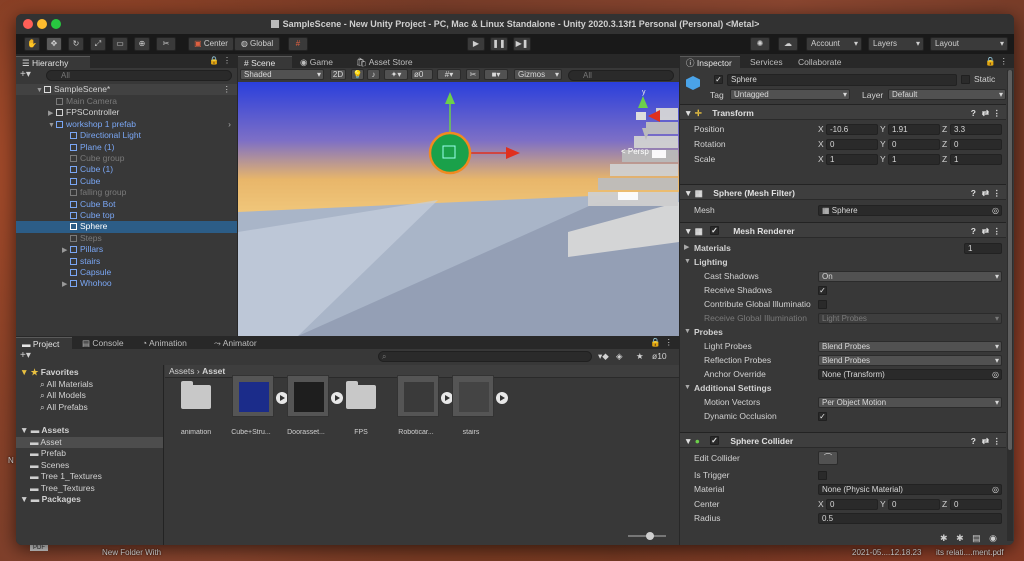 This screenshot has width=1024, height=561. What do you see at coordinates (640, 356) in the screenshot?
I see `favorite-star-icon: ★` at bounding box center [640, 356].